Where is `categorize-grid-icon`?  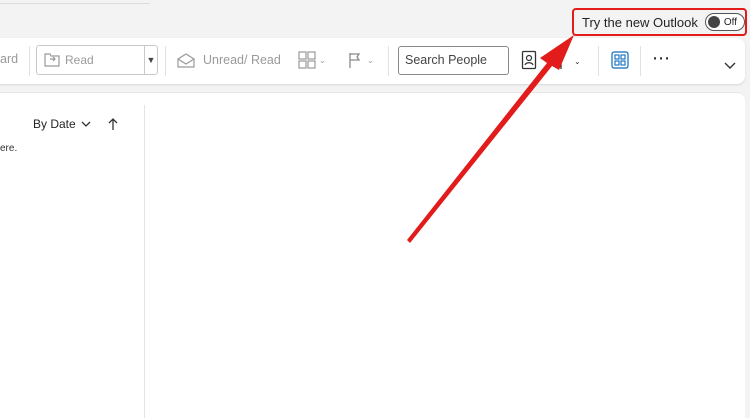 categorize-grid-icon is located at coordinates (307, 60).